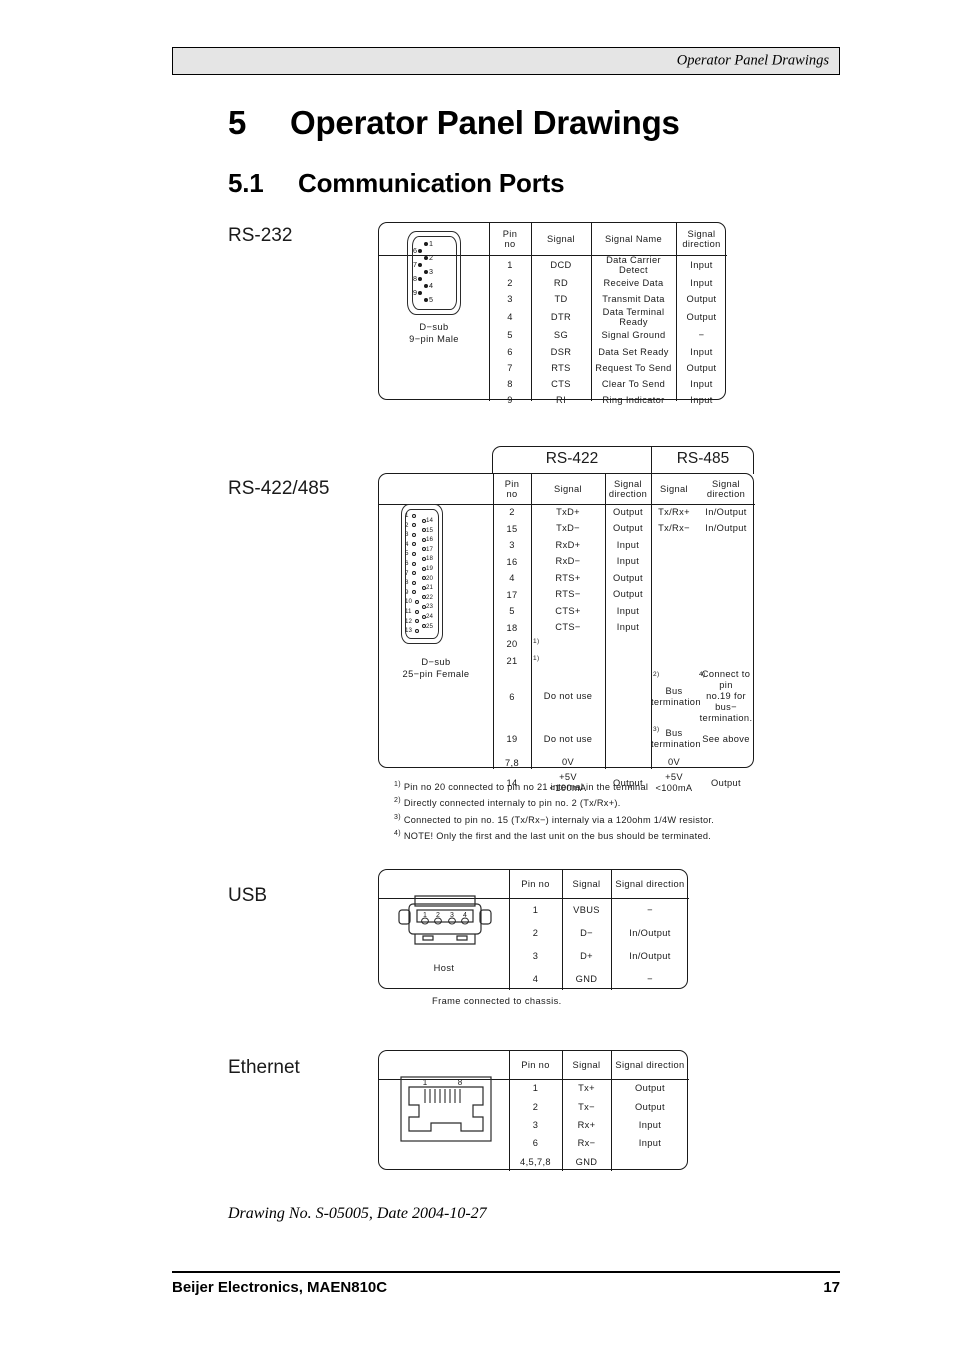 Image resolution: width=954 pixels, height=1351 pixels. I want to click on rs422-cell-pin: 21, so click(512, 660).